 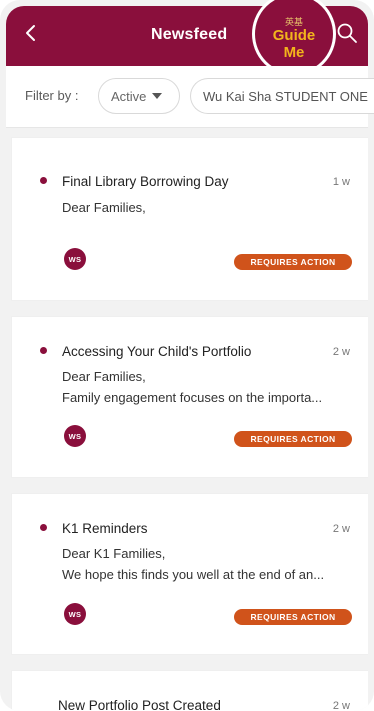 What do you see at coordinates (285, 96) in the screenshot?
I see `student-filter-value: Wu Kai Sha STUDENT ONE` at bounding box center [285, 96].